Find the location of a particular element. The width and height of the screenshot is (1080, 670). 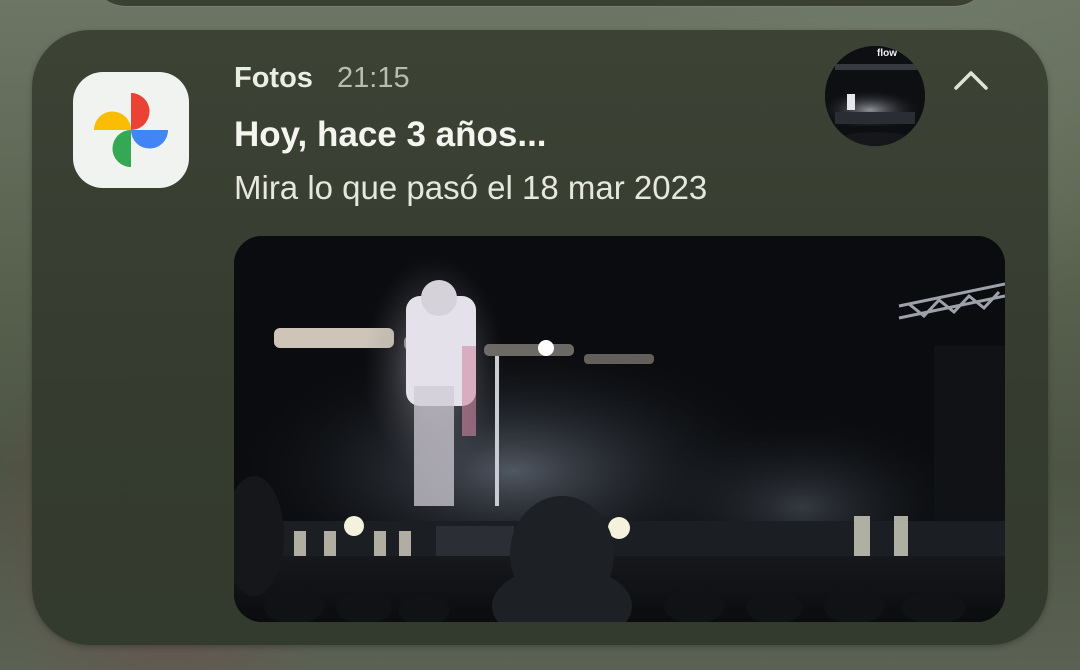

collapse-button is located at coordinates (971, 80).